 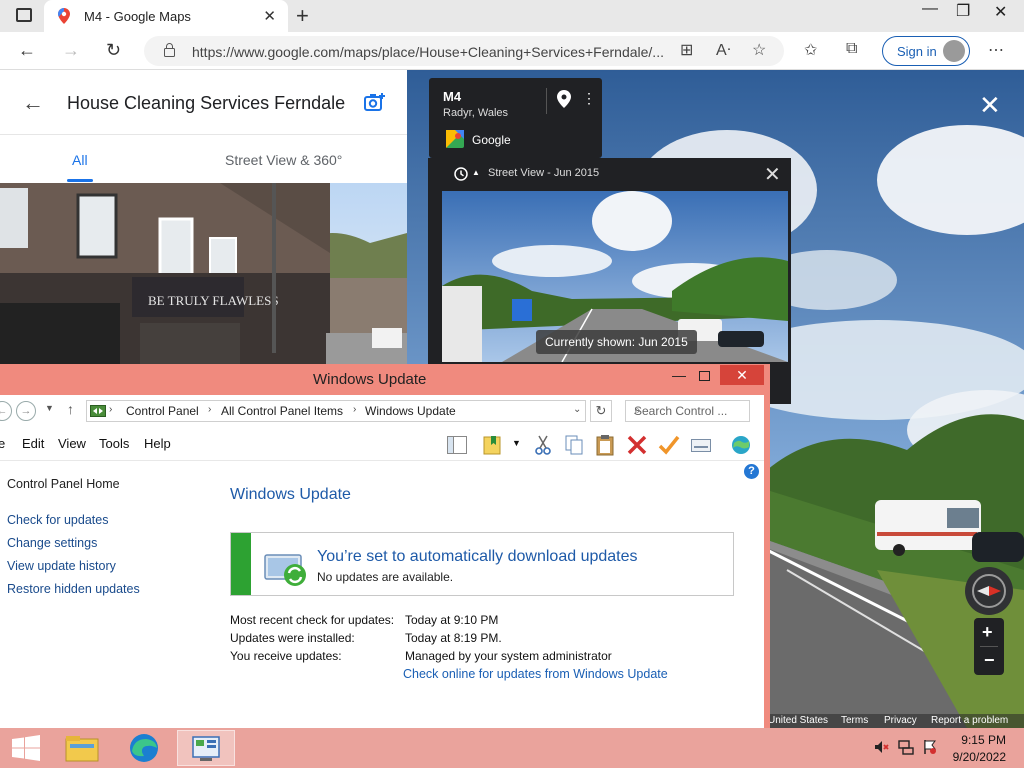 I want to click on help-icon: ?, so click(x=751, y=471).